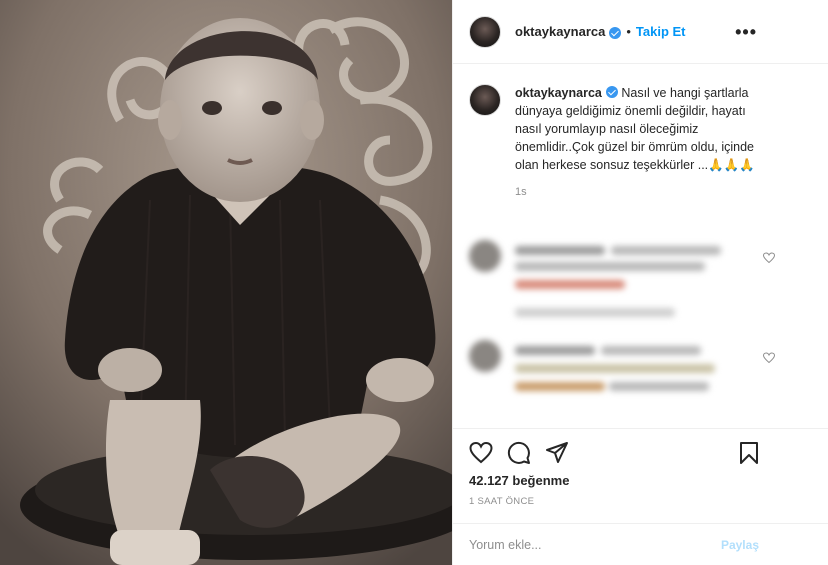 This screenshot has width=828, height=565. I want to click on add-comment-bar: Paylaş, so click(640, 544).